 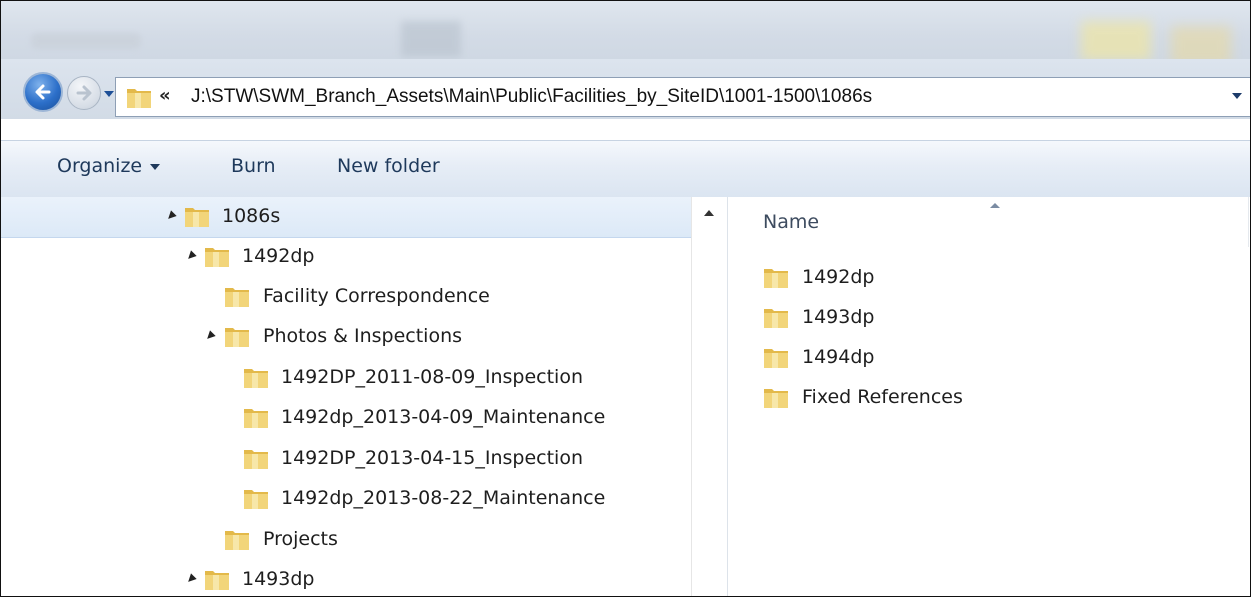 What do you see at coordinates (882, 397) in the screenshot?
I see `file-item-label: Fixed References` at bounding box center [882, 397].